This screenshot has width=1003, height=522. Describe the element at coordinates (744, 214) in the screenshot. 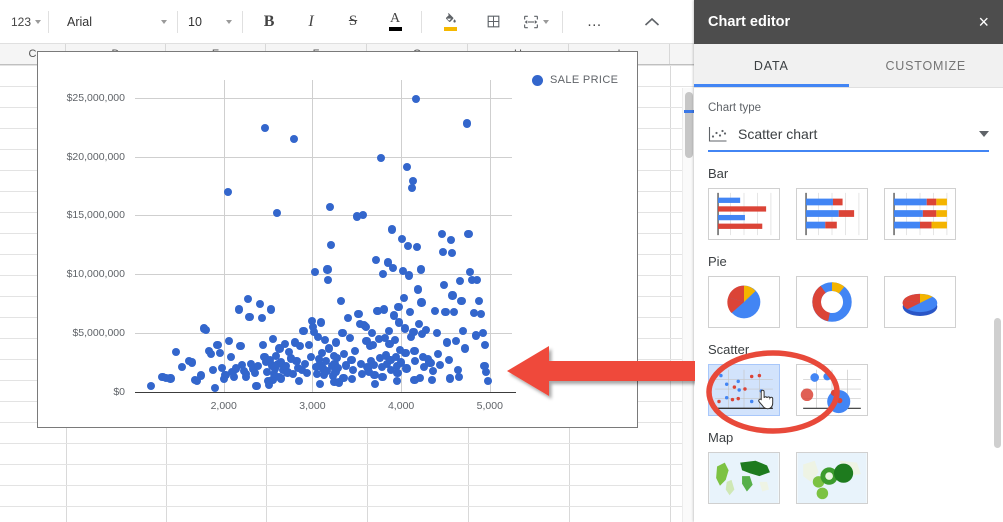

I see `bar-chart-thumb` at that location.